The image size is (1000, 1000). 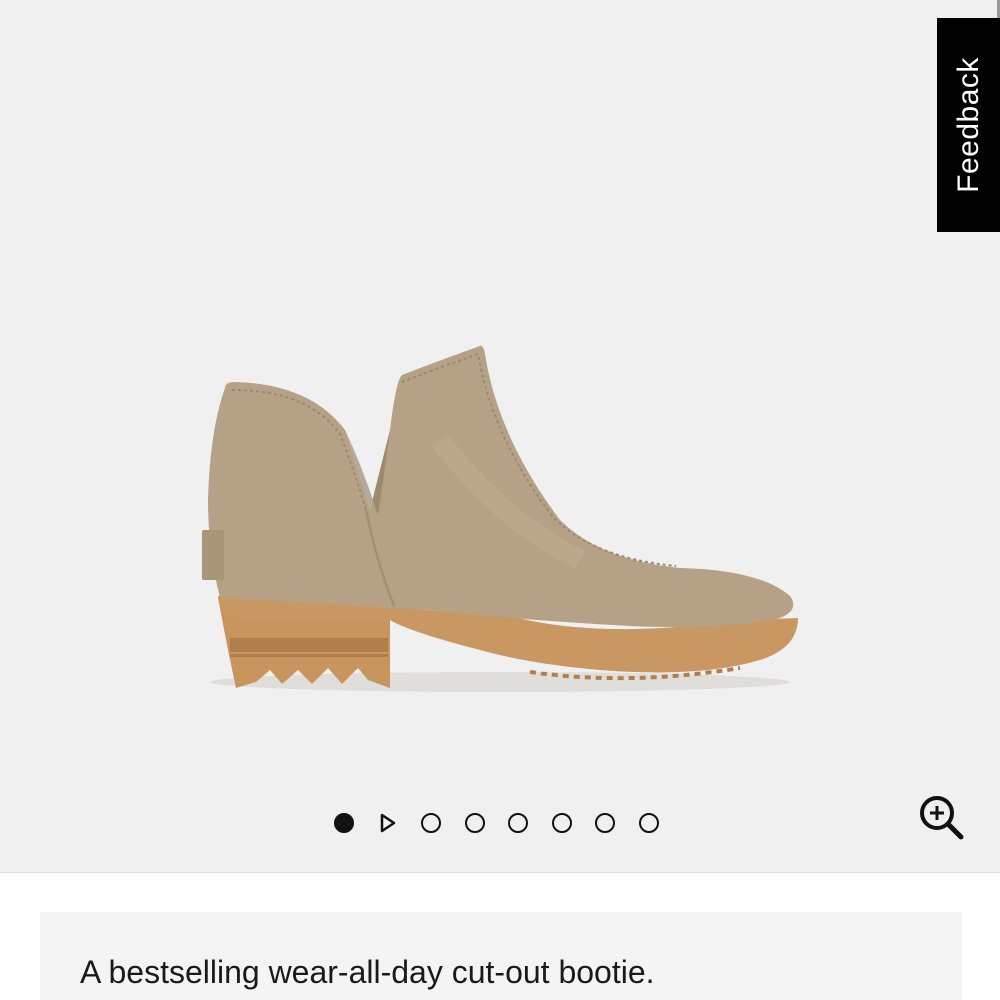 What do you see at coordinates (309, 645) in the screenshot?
I see `heel-stack-line` at bounding box center [309, 645].